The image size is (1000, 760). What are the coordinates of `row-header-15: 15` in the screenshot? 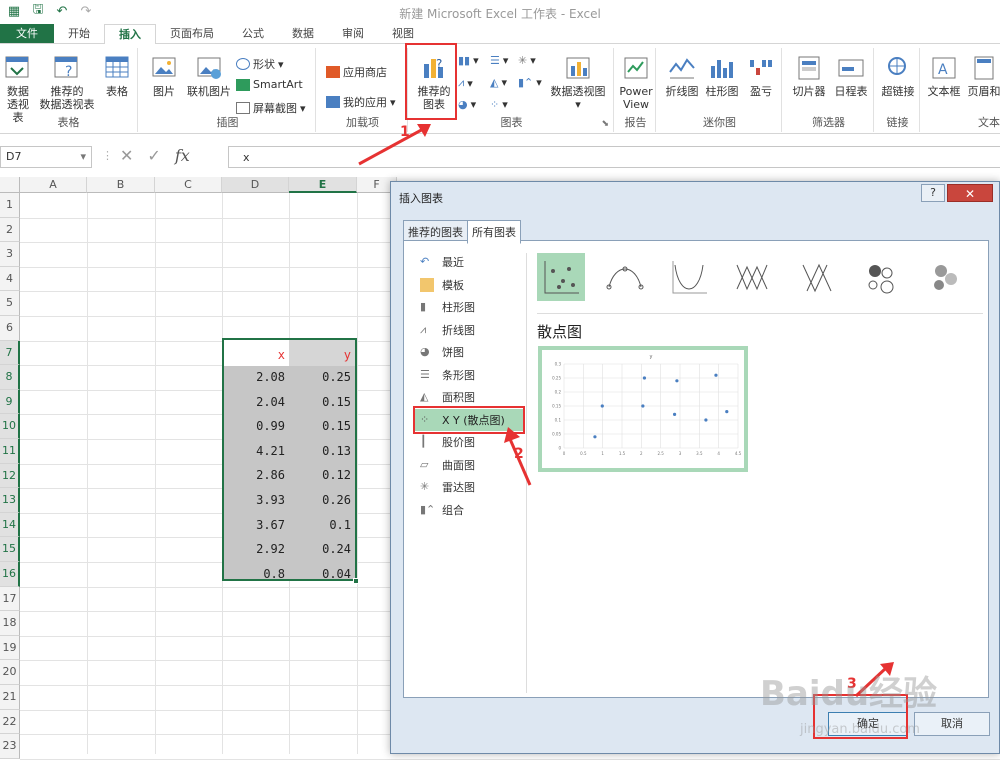 It's located at (10, 549).